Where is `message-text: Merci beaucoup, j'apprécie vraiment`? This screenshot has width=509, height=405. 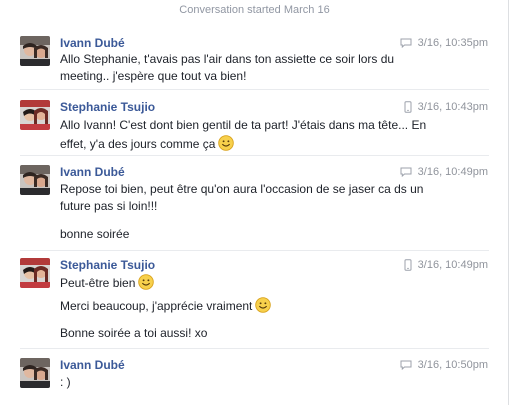 message-text: Merci beaucoup, j'apprécie vraiment is located at coordinates (156, 306).